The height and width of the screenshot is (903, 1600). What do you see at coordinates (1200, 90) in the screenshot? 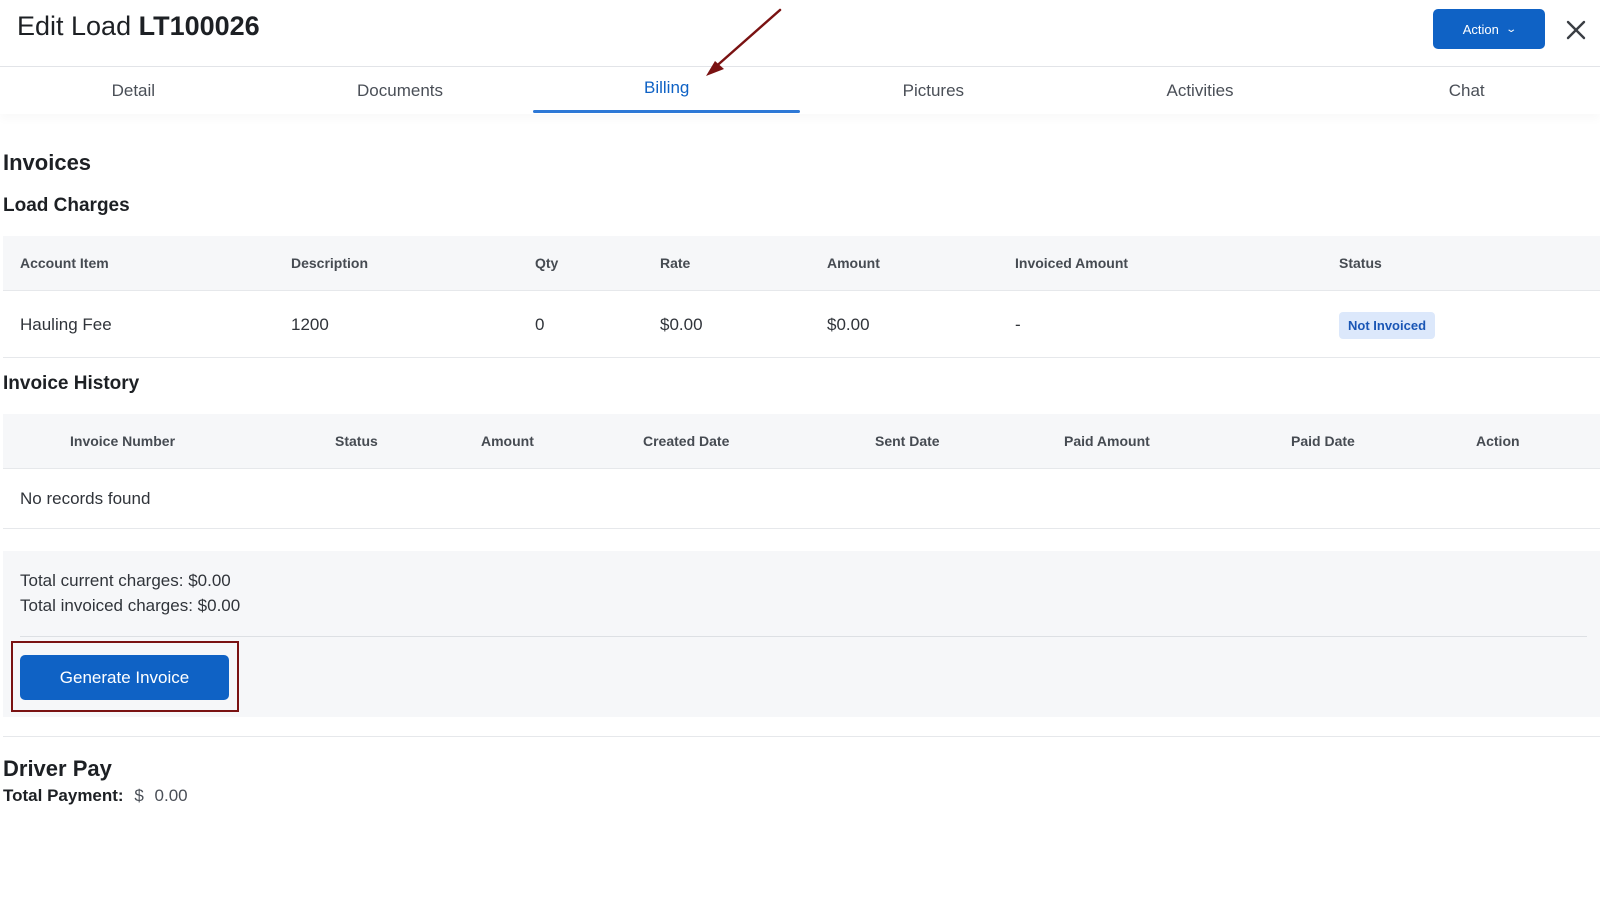
I see `tab-activities: Activities` at bounding box center [1200, 90].